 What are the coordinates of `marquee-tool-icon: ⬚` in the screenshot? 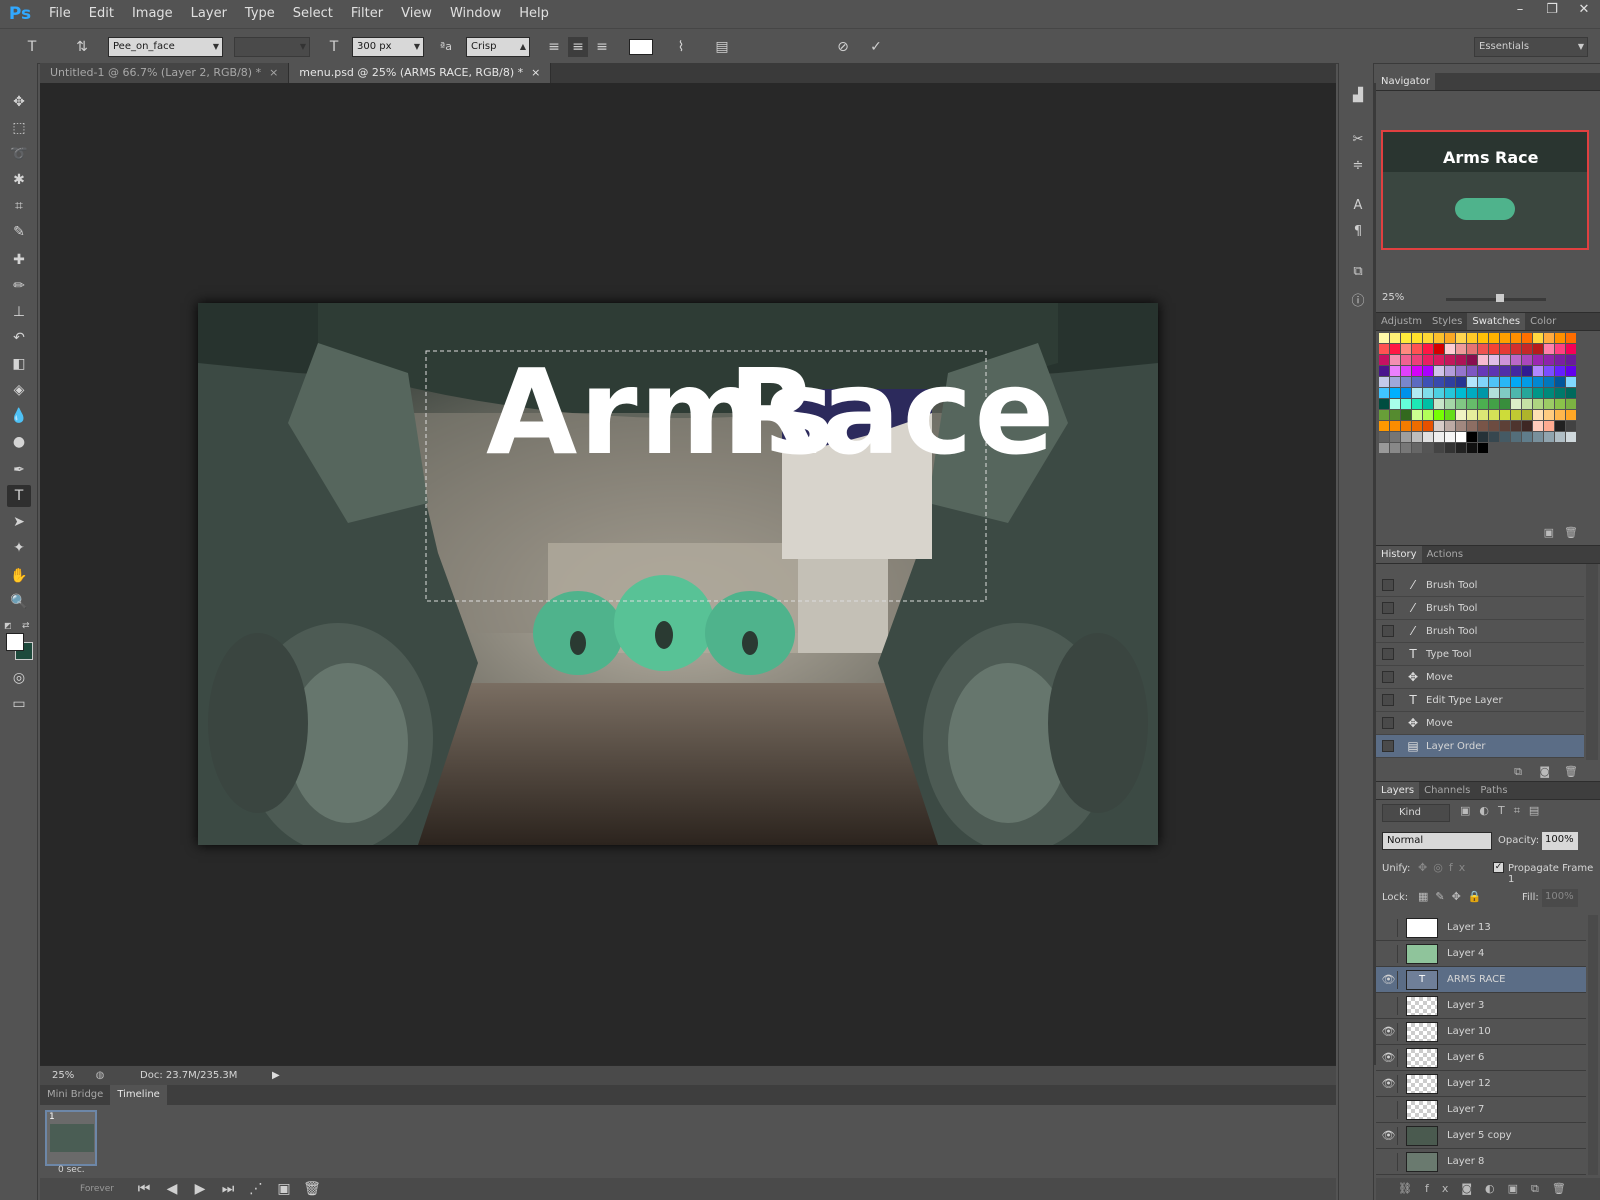 It's located at (19, 128).